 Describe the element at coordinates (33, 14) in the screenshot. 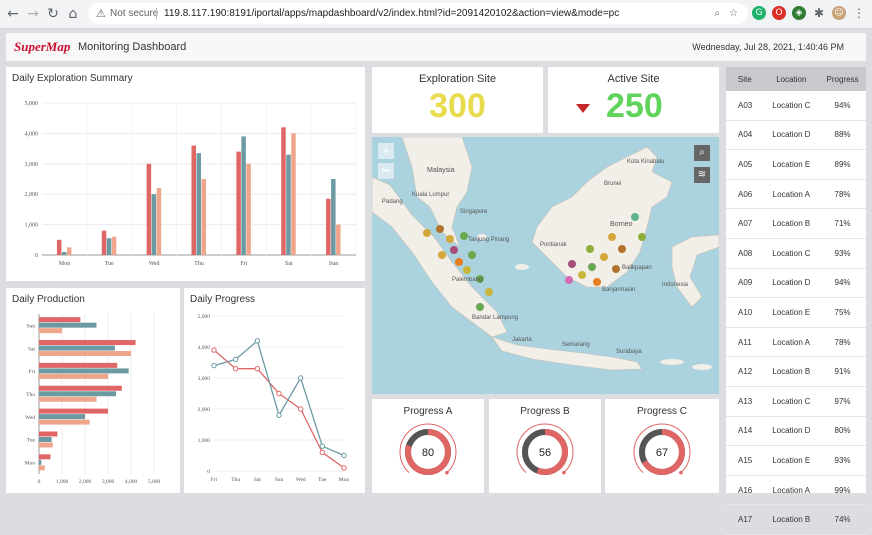

I see `forward-arrow-icon: →` at that location.